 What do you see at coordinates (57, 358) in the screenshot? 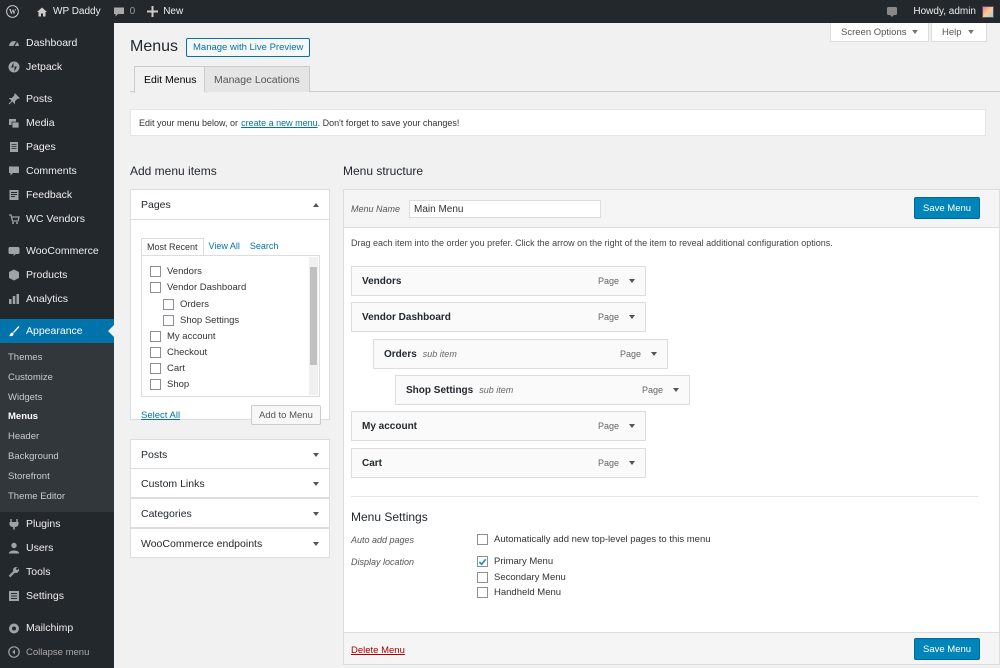
I see `submenu-item-themes: Themes` at bounding box center [57, 358].